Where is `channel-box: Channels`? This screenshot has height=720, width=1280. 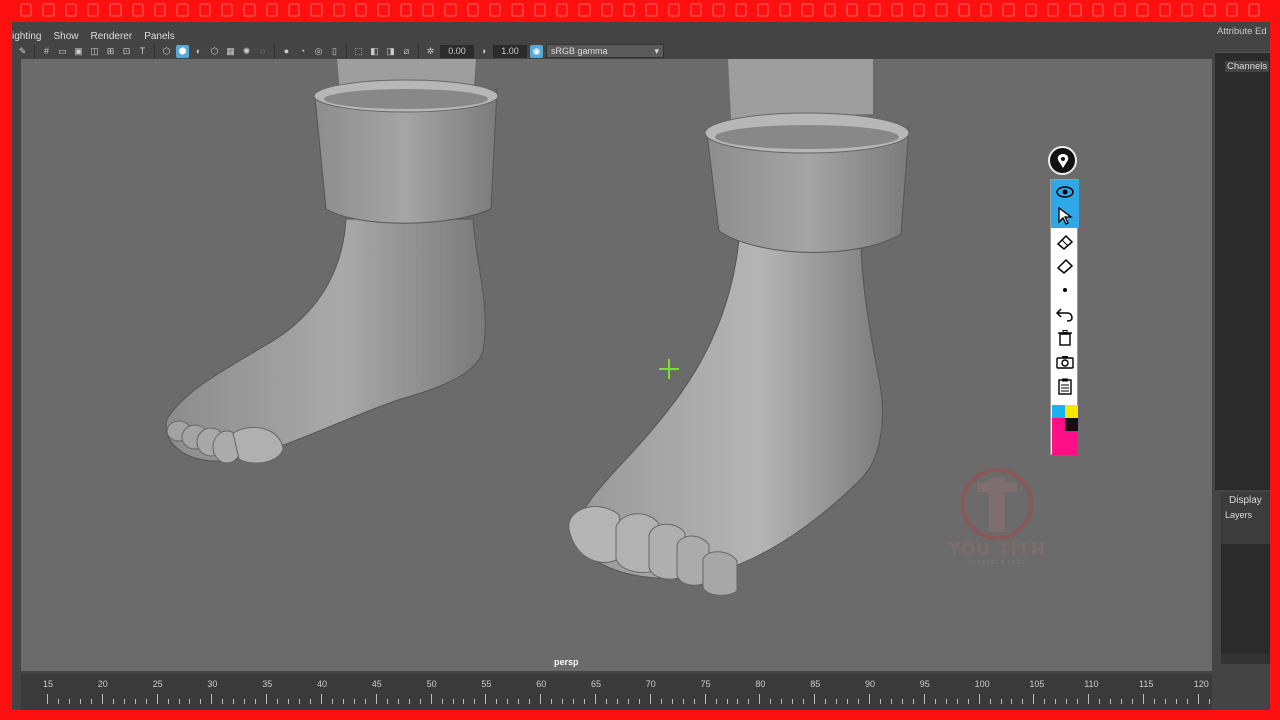
channel-box: Channels is located at coordinates (1242, 271).